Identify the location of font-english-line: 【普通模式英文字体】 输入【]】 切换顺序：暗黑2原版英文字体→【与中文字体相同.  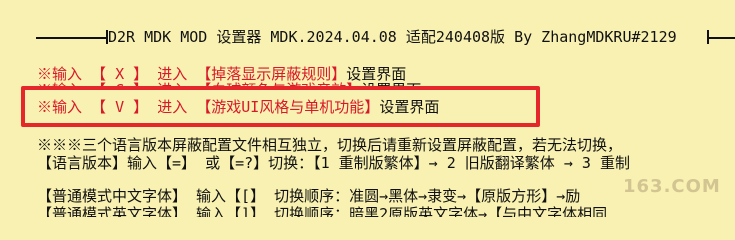
(322, 211).